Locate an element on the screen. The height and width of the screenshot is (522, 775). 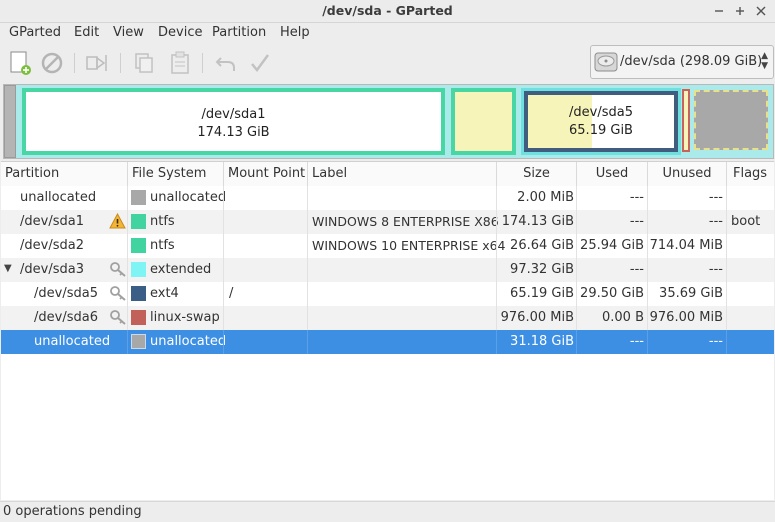
menu-device: Device is located at coordinates (180, 32).